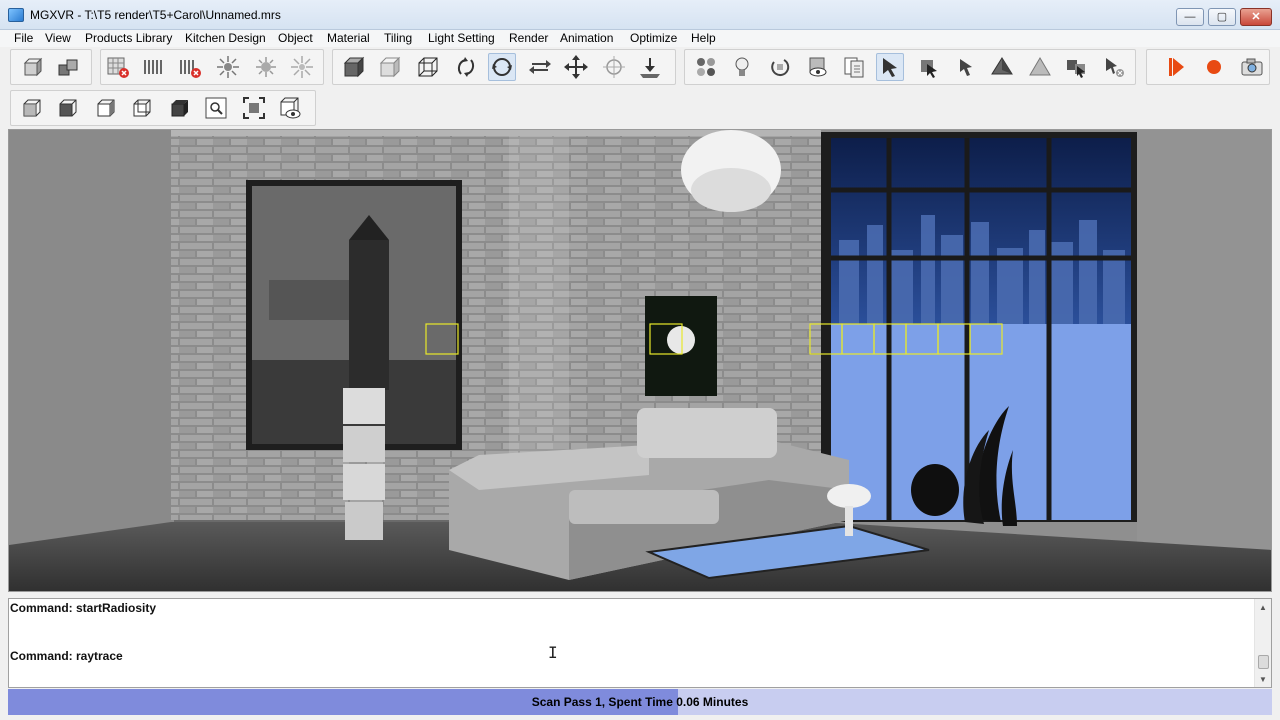 The width and height of the screenshot is (1280, 720). I want to click on view-top-icon, so click(180, 108).